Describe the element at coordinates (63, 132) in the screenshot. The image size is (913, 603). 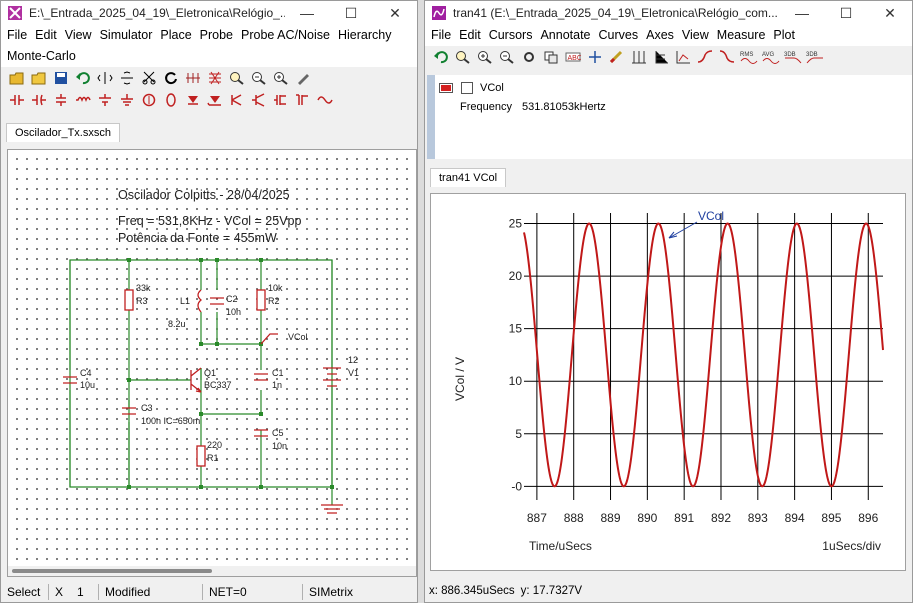
I see `tab-oscilador-tx: Oscilador_Tx.sxsch` at that location.